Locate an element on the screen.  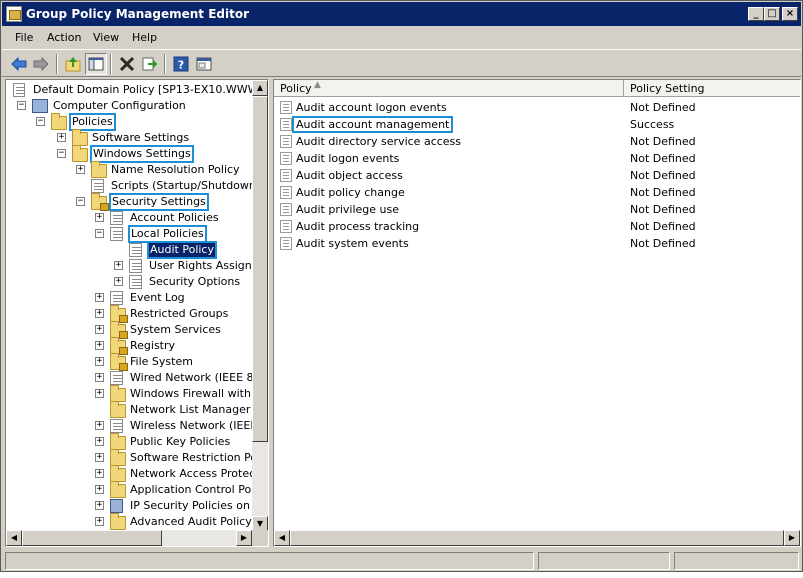
export-list-icon is located at coordinates (150, 64).